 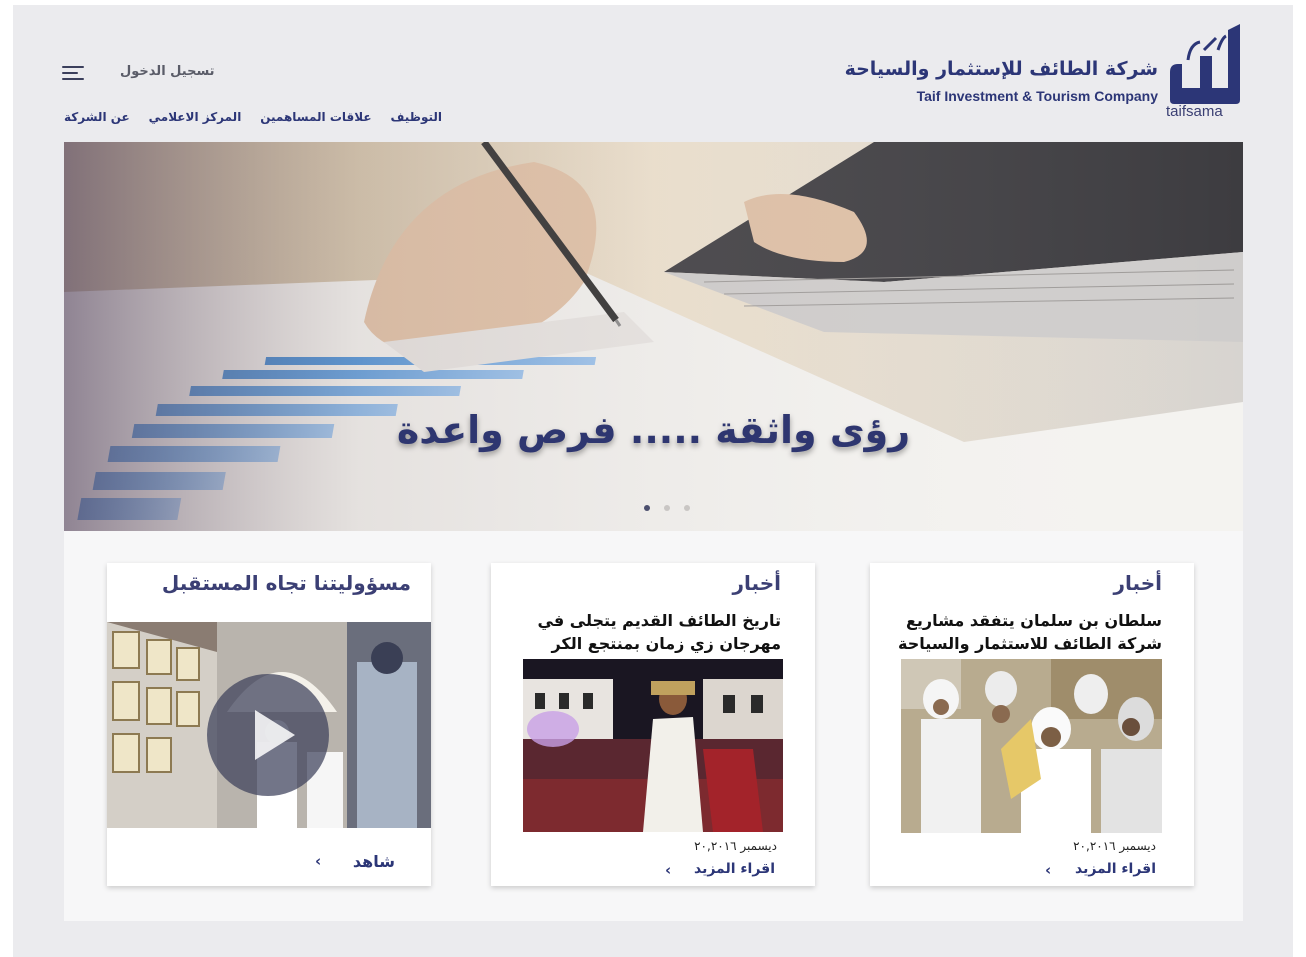 I want to click on play-icon, so click(x=268, y=735).